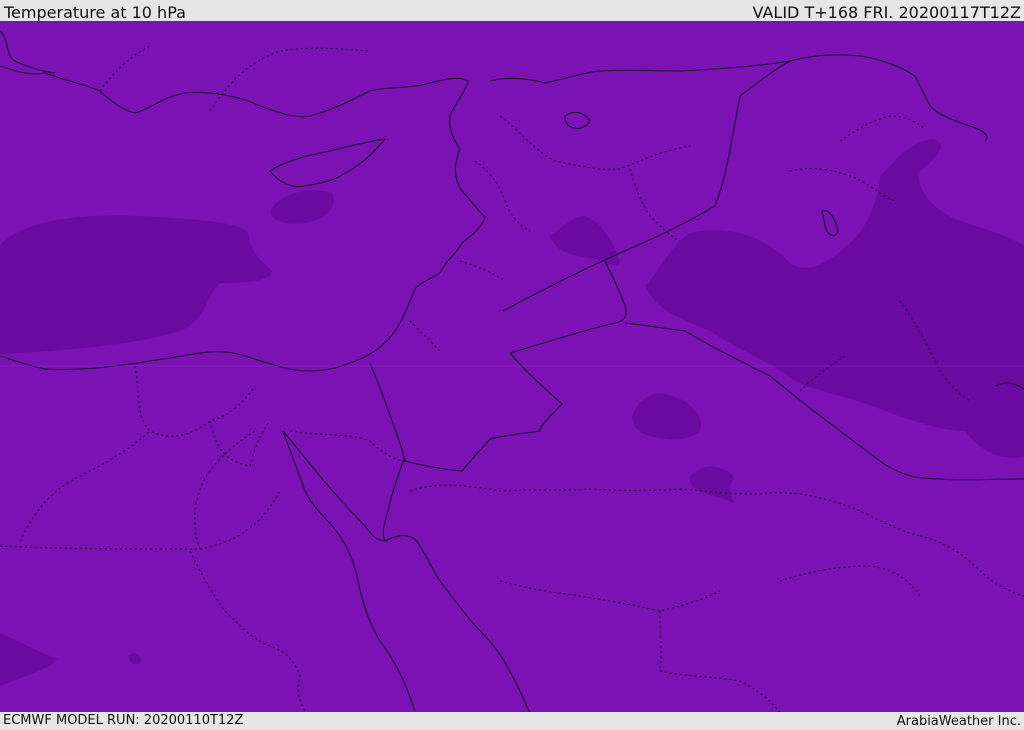  What do you see at coordinates (123, 720) in the screenshot?
I see `model-run: ECMWF MODEL RUN: 20200110T12Z` at bounding box center [123, 720].